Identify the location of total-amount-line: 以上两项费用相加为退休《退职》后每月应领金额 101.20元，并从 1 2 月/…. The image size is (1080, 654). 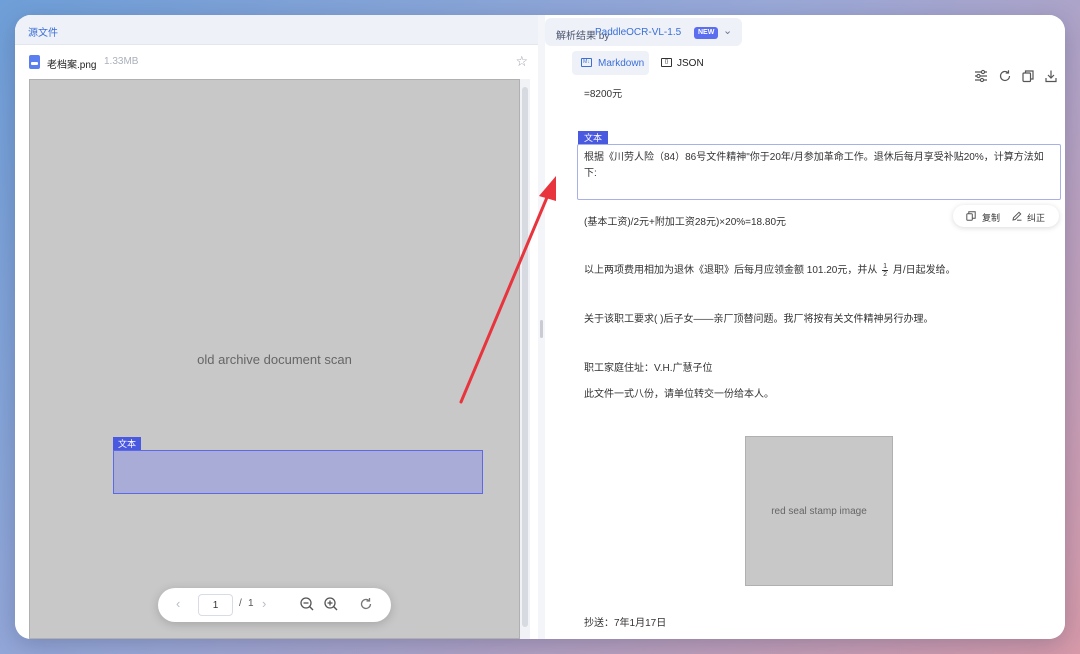
(770, 271).